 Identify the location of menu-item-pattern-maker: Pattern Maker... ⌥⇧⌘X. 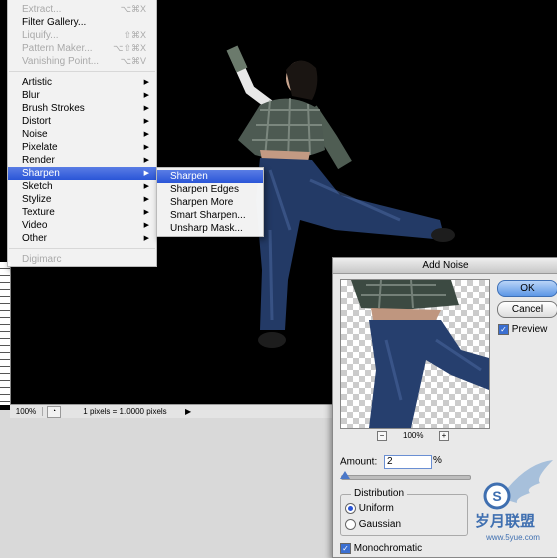
(82, 48).